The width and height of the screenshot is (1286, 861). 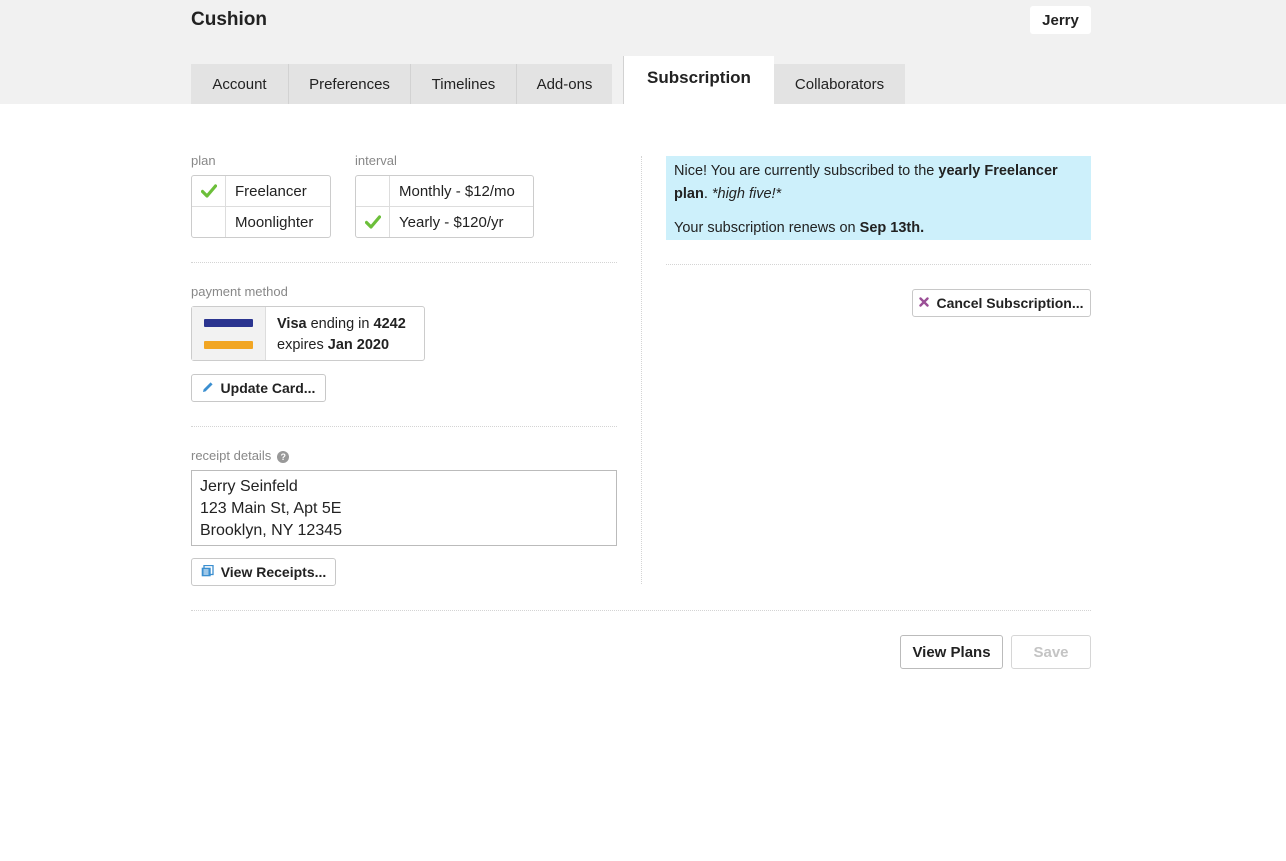 What do you see at coordinates (340, 324) in the screenshot?
I see `card-ending-text: ending in` at bounding box center [340, 324].